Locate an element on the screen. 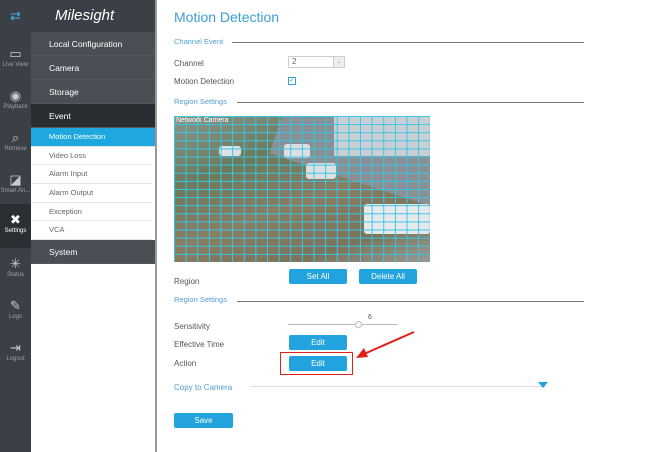 Image resolution: width=661 pixels, height=452 pixels. menu-toggle: ⇄ is located at coordinates (15, 19).